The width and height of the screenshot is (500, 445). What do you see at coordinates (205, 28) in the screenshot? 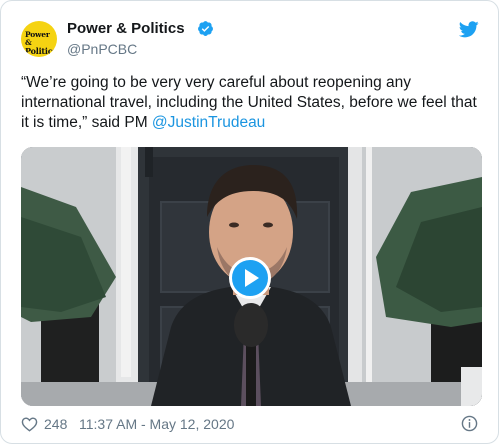
I see `verified-badge-icon` at bounding box center [205, 28].